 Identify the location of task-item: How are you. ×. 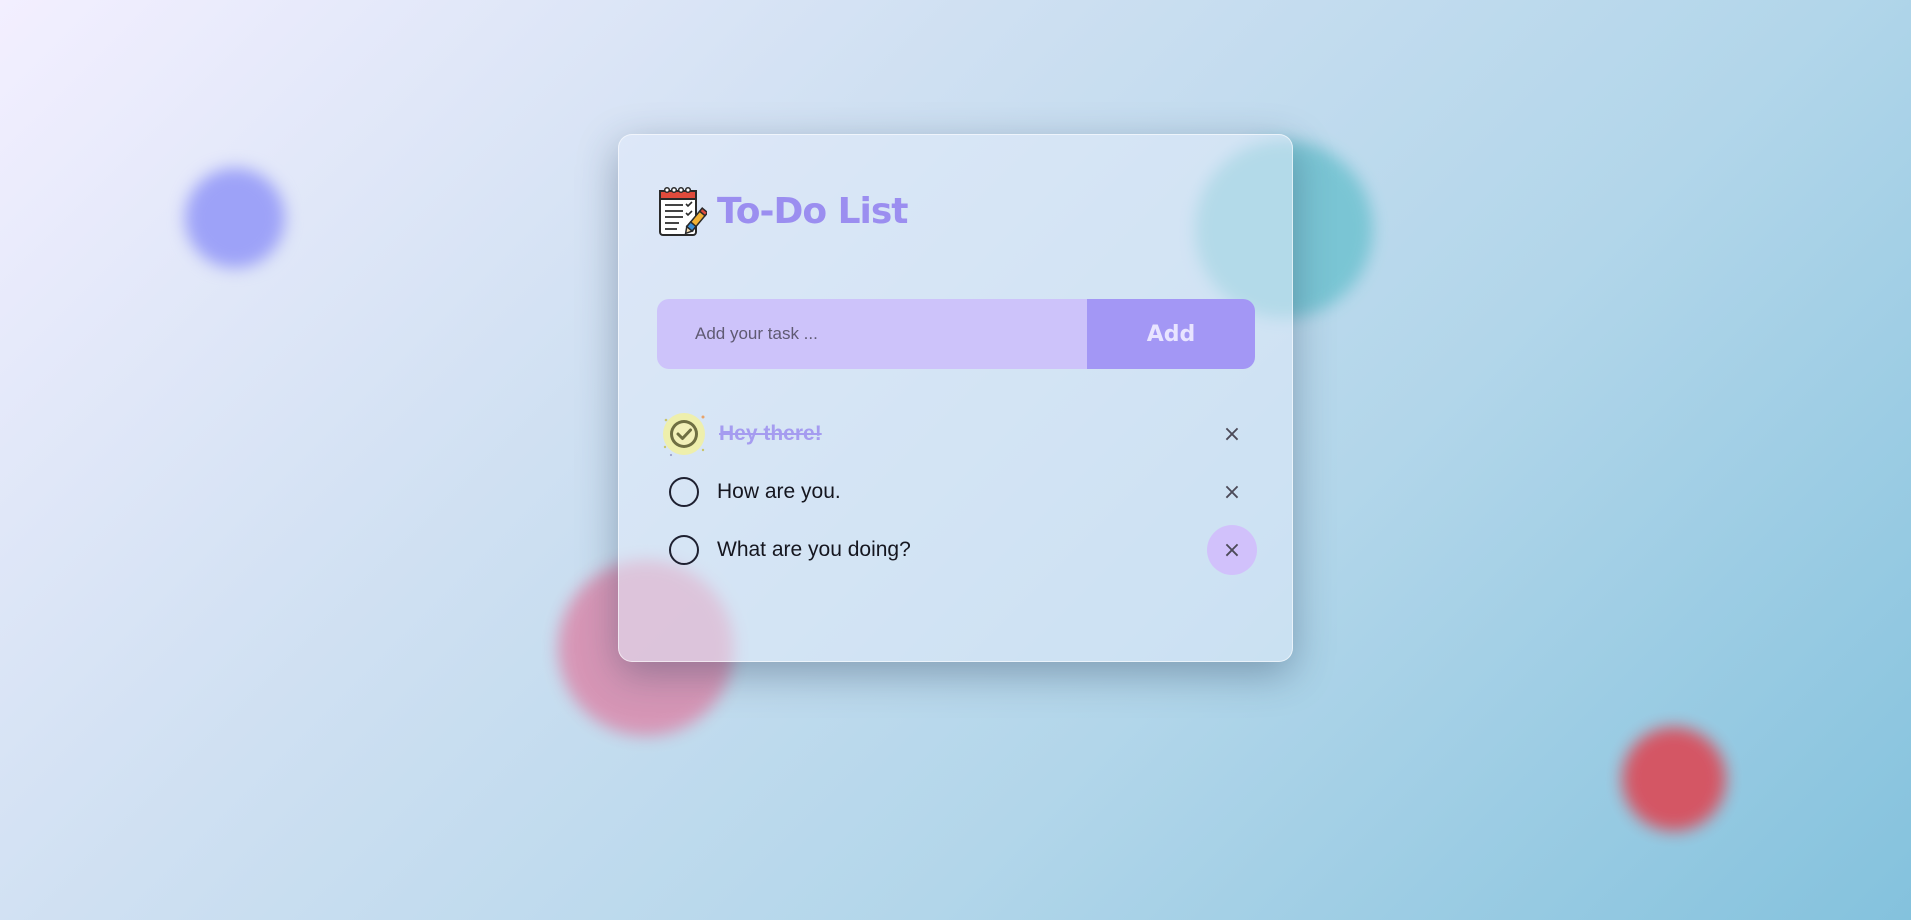
(957, 492).